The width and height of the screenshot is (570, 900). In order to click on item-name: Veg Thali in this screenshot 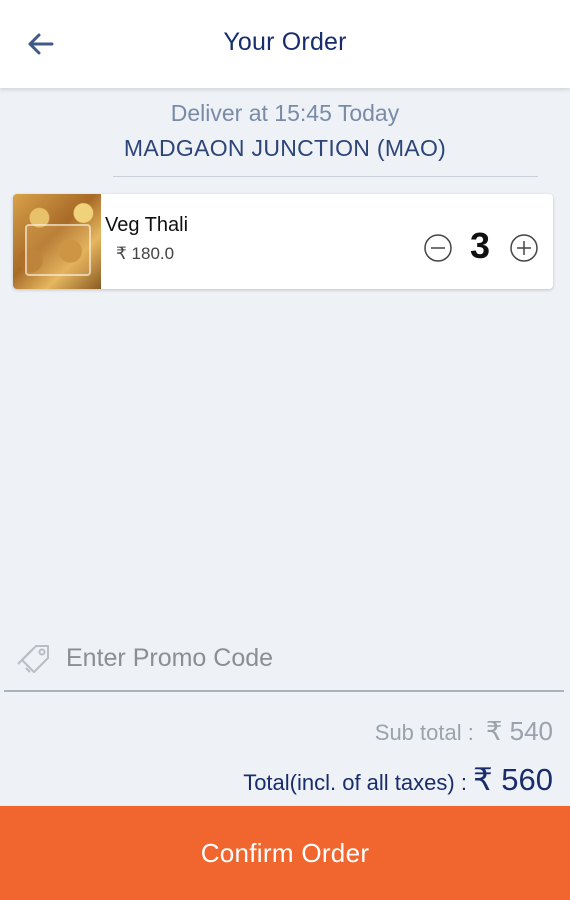, I will do `click(147, 225)`.